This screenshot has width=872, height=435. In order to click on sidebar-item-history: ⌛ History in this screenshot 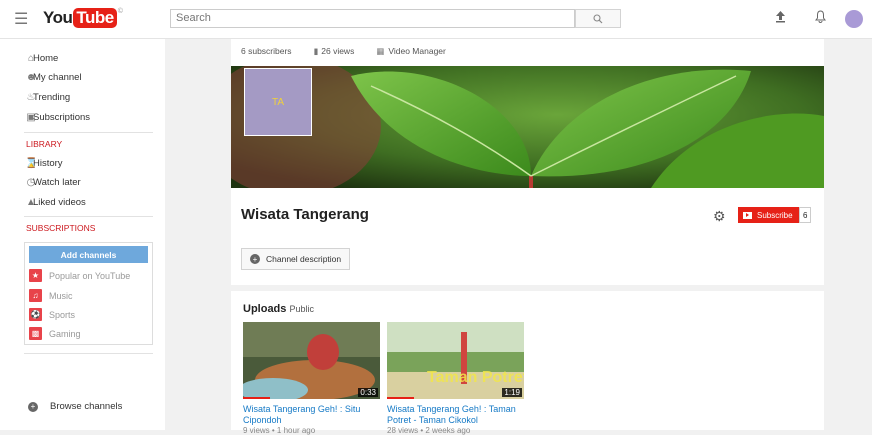, I will do `click(44, 163)`.